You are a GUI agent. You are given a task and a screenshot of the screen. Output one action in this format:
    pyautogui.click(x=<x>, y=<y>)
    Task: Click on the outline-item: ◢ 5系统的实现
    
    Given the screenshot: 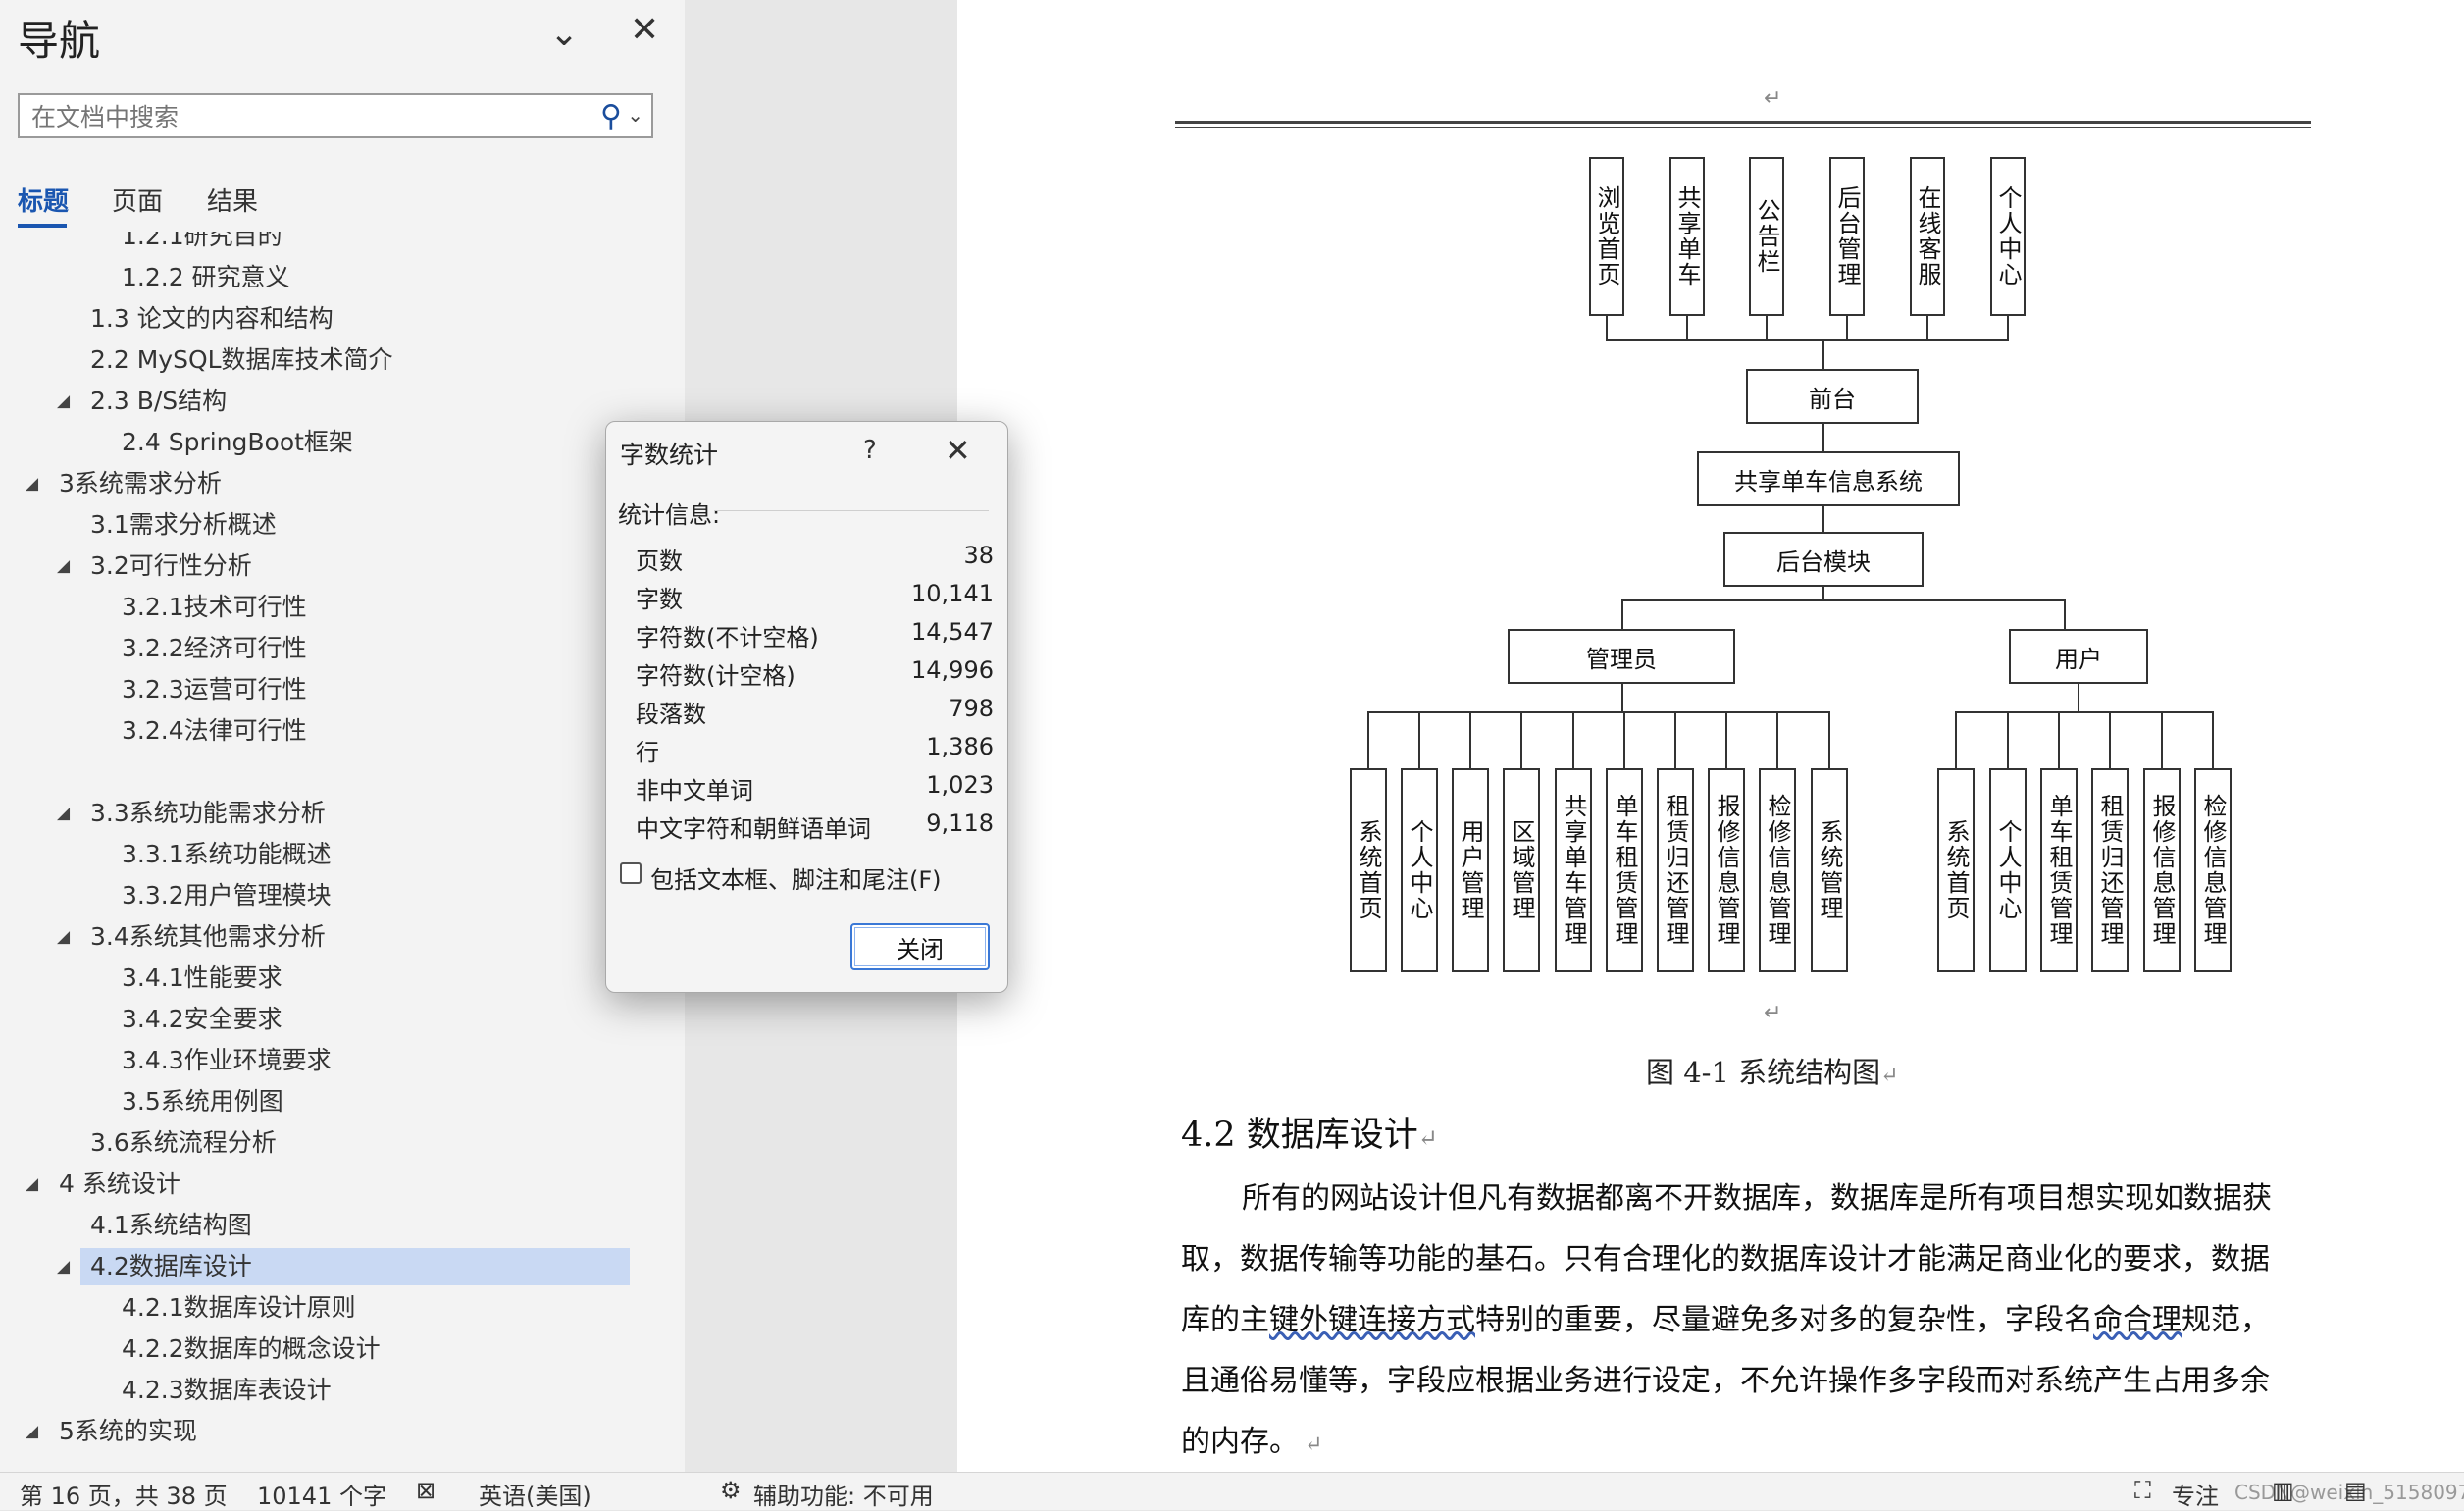 What is the action you would take?
    pyautogui.click(x=323, y=1431)
    